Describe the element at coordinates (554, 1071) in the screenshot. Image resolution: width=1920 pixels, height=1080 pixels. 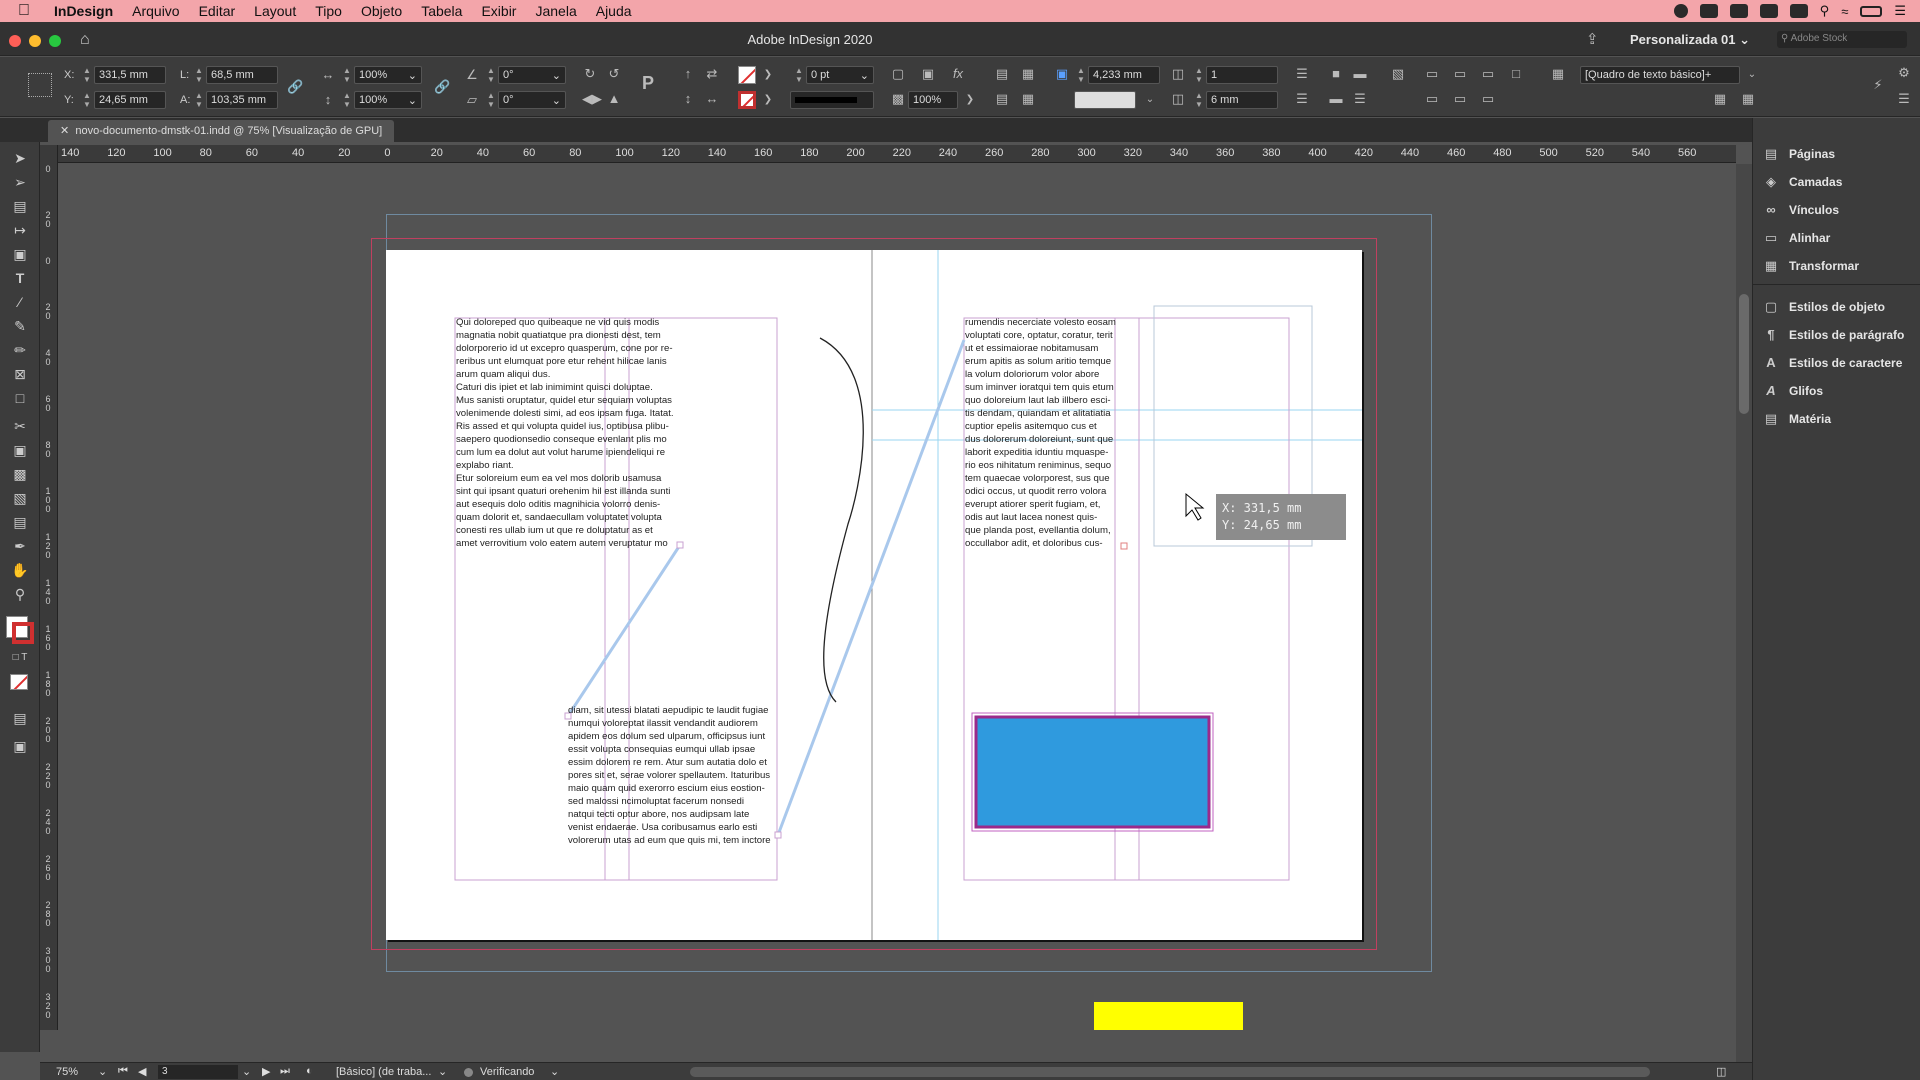
I see `preflight-menu-icon: ⌄` at that location.